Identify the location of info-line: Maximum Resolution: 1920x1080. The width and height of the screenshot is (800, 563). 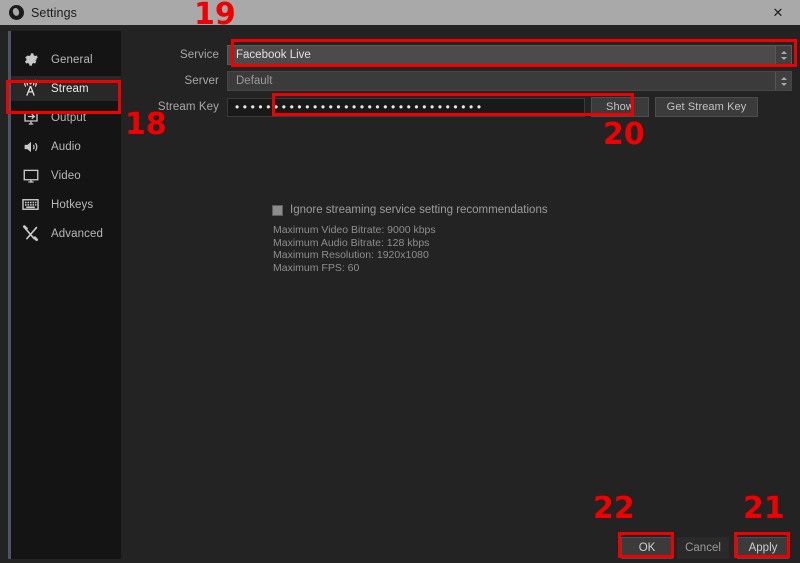
(351, 255).